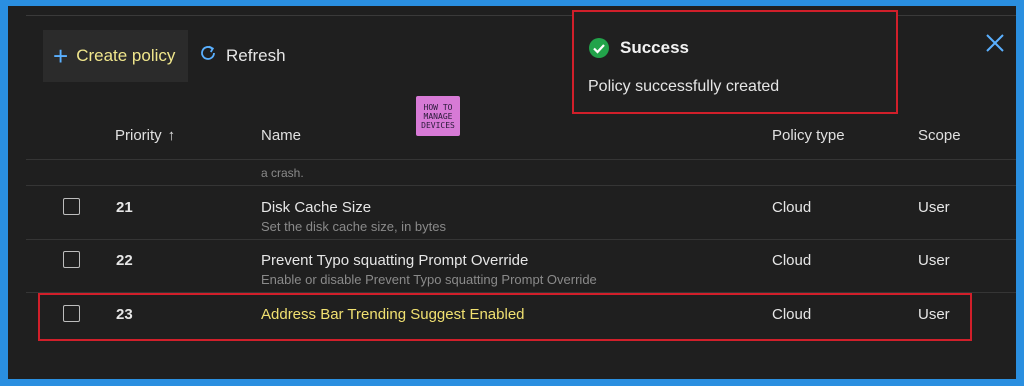 Image resolution: width=1024 pixels, height=386 pixels. Describe the element at coordinates (61, 56) in the screenshot. I see `plus-icon: +` at that location.